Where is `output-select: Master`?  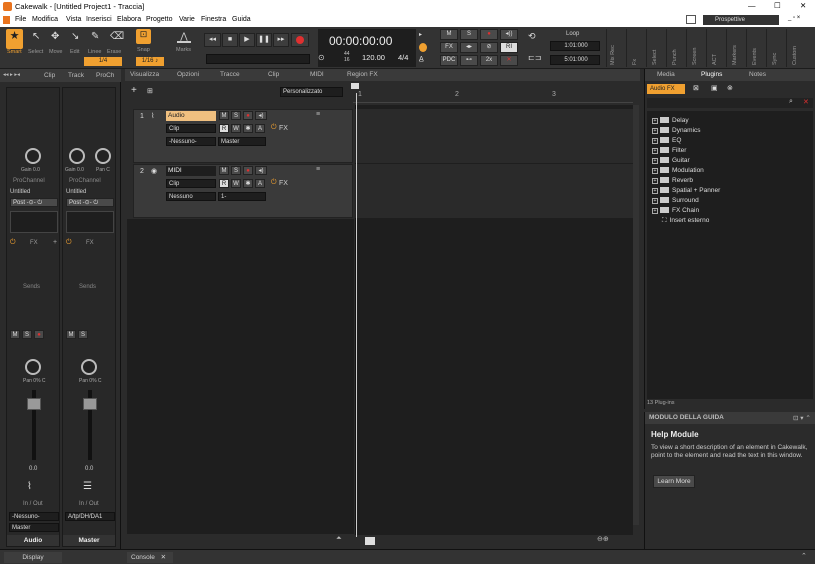 output-select: Master is located at coordinates (34, 527).